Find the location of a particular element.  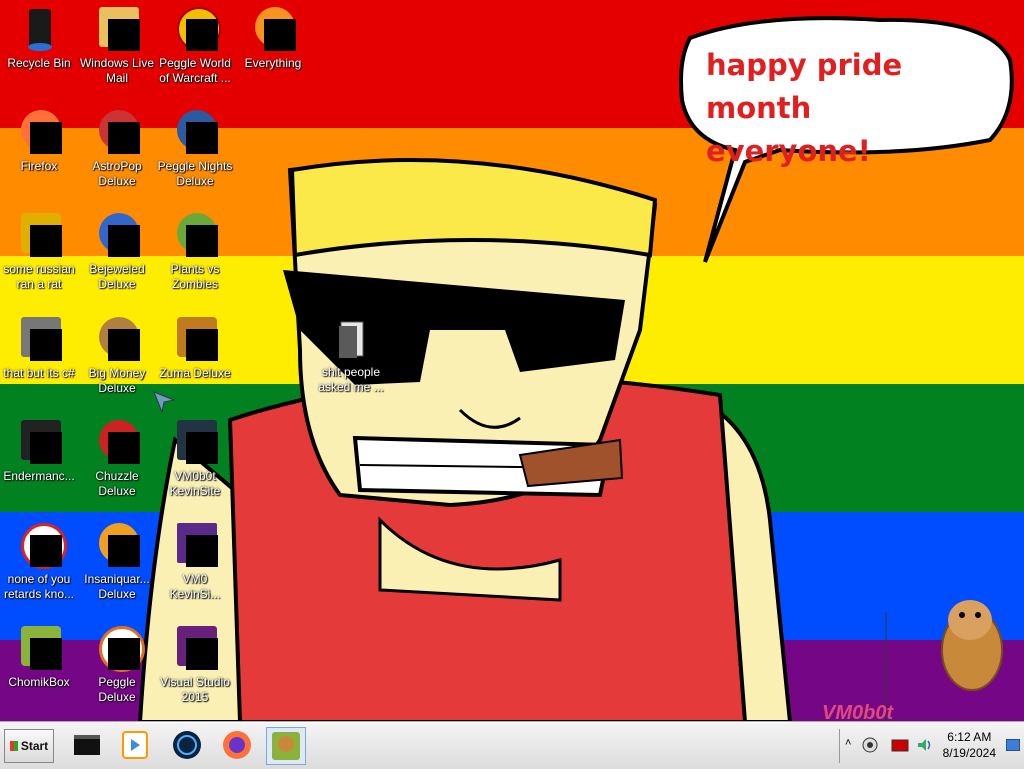

icon-label: VM0b0t KevinSite is located at coordinates (195, 483).